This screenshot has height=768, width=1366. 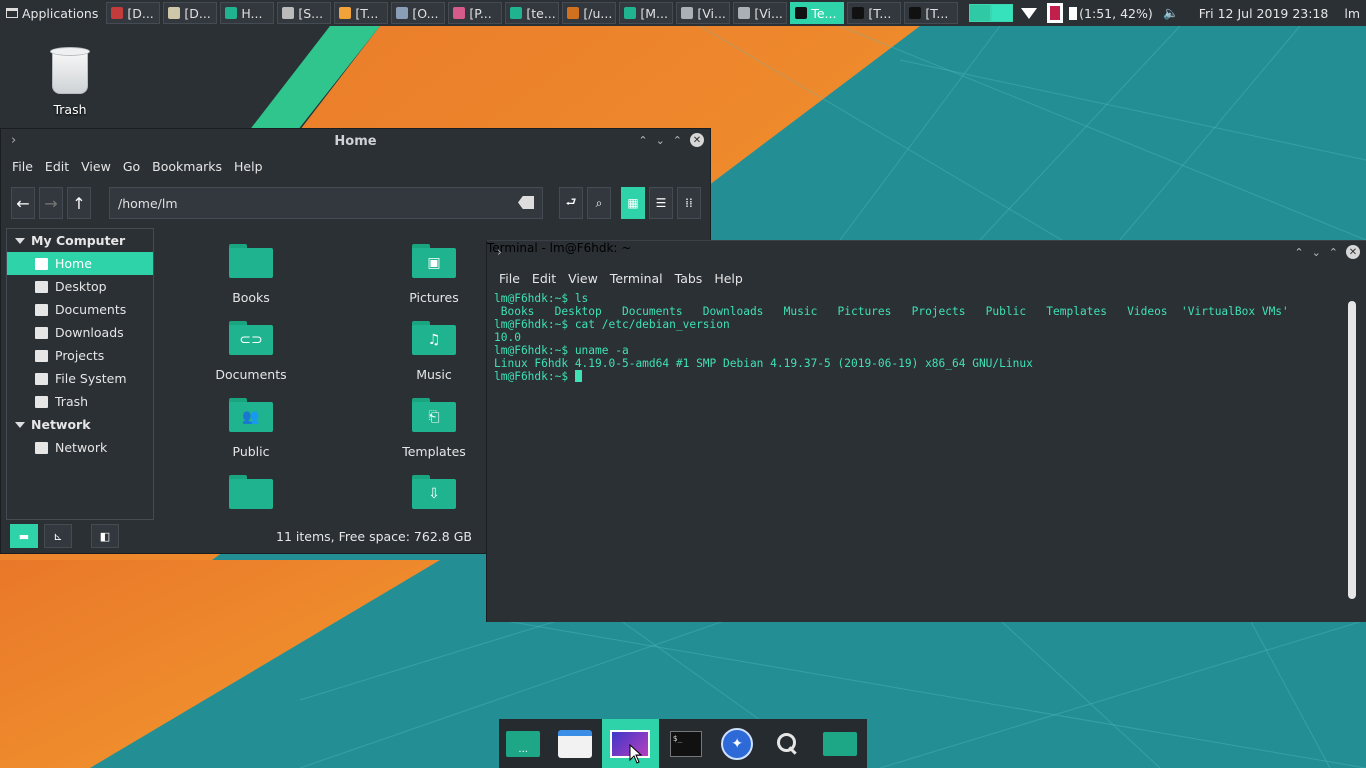 I want to click on document-icon, so click(x=41, y=309).